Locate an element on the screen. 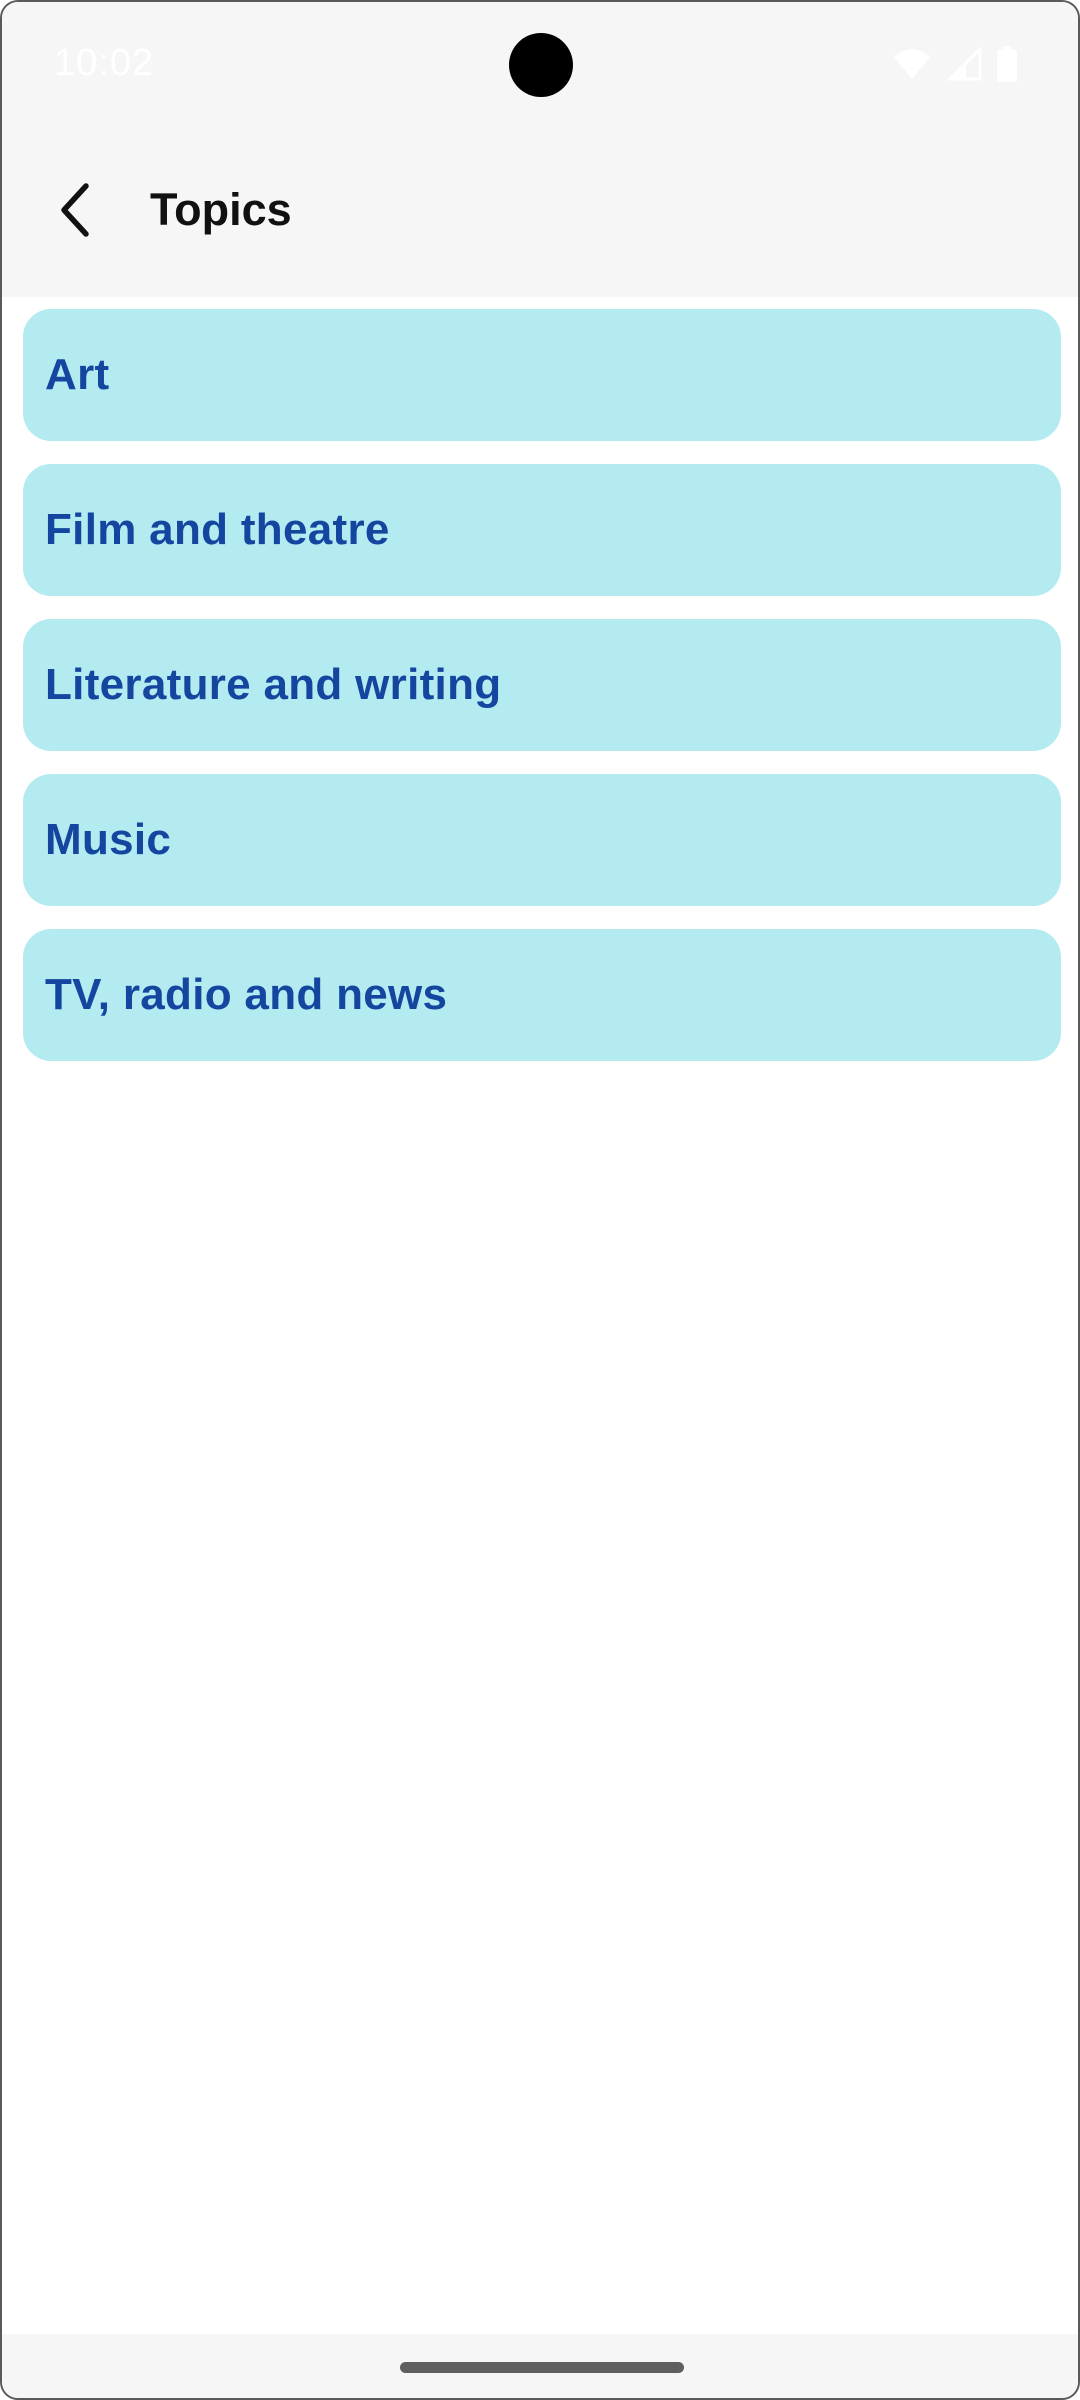 This screenshot has width=1080, height=2400. back-button is located at coordinates (76, 212).